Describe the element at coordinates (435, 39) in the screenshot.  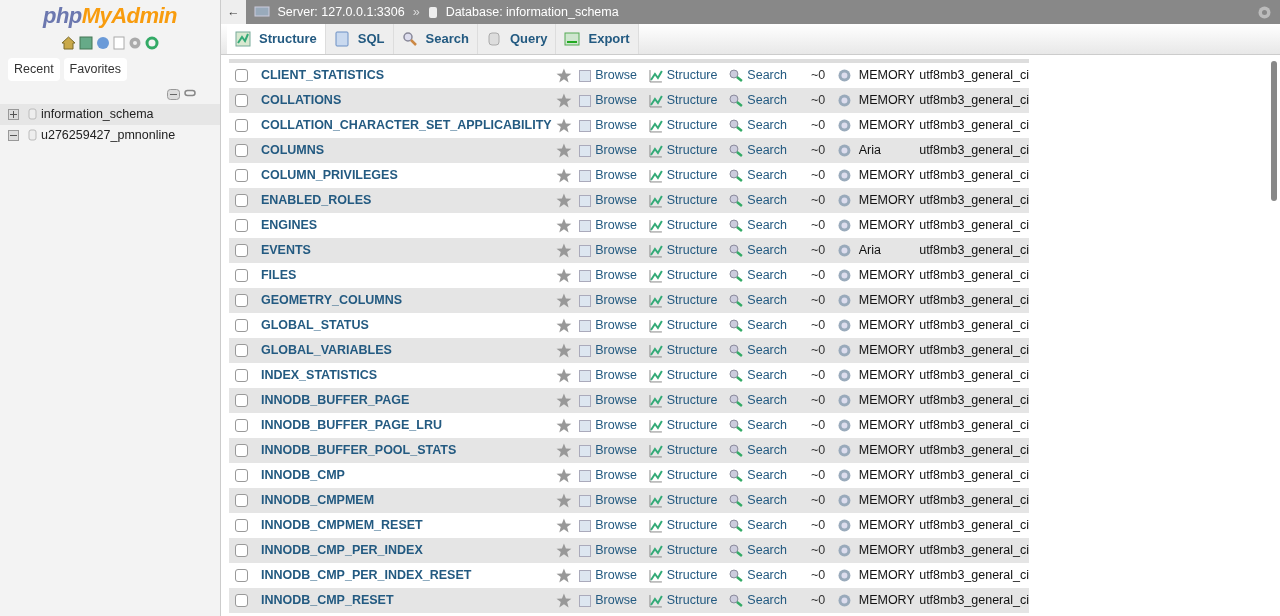
I see `tab: Search` at that location.